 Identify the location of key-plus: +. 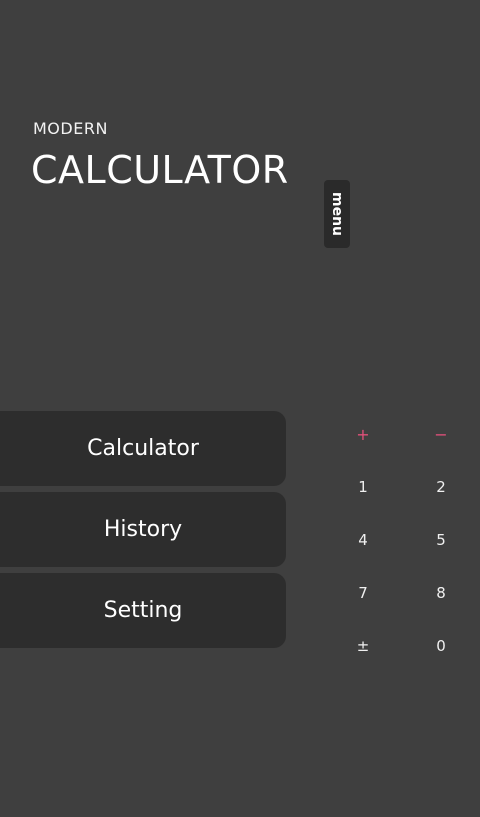
(363, 434).